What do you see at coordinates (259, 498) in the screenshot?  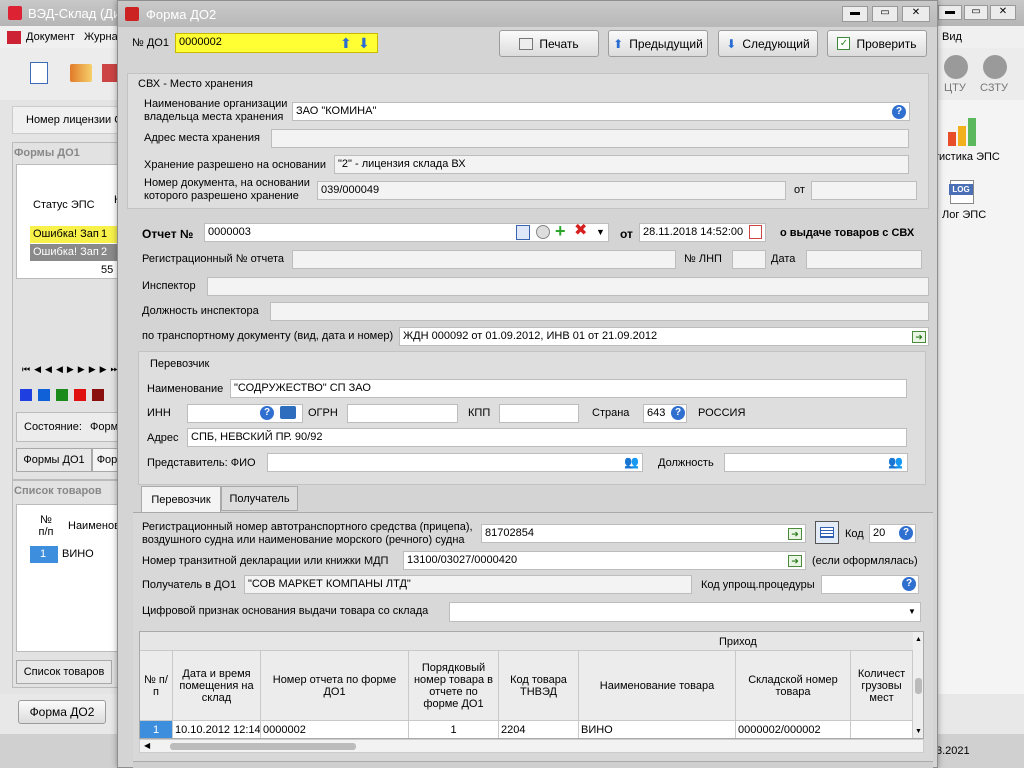 I see `tab-receiver: Получатель` at bounding box center [259, 498].